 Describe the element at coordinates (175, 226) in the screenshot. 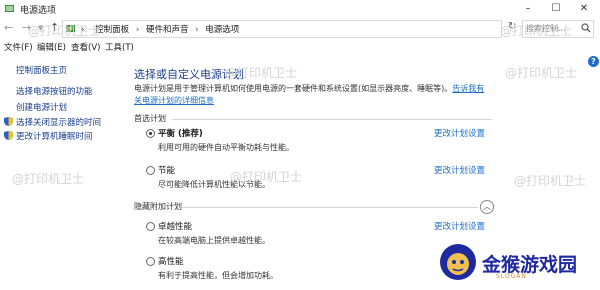

I see `plan-name-ultimate-performance: 卓越性能` at that location.